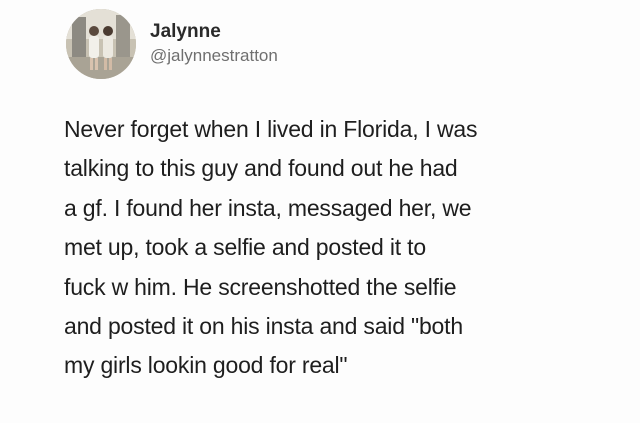 The width and height of the screenshot is (640, 423). I want to click on tweet-text-line: fuck w him. He screenshotted the selfie, so click(260, 286).